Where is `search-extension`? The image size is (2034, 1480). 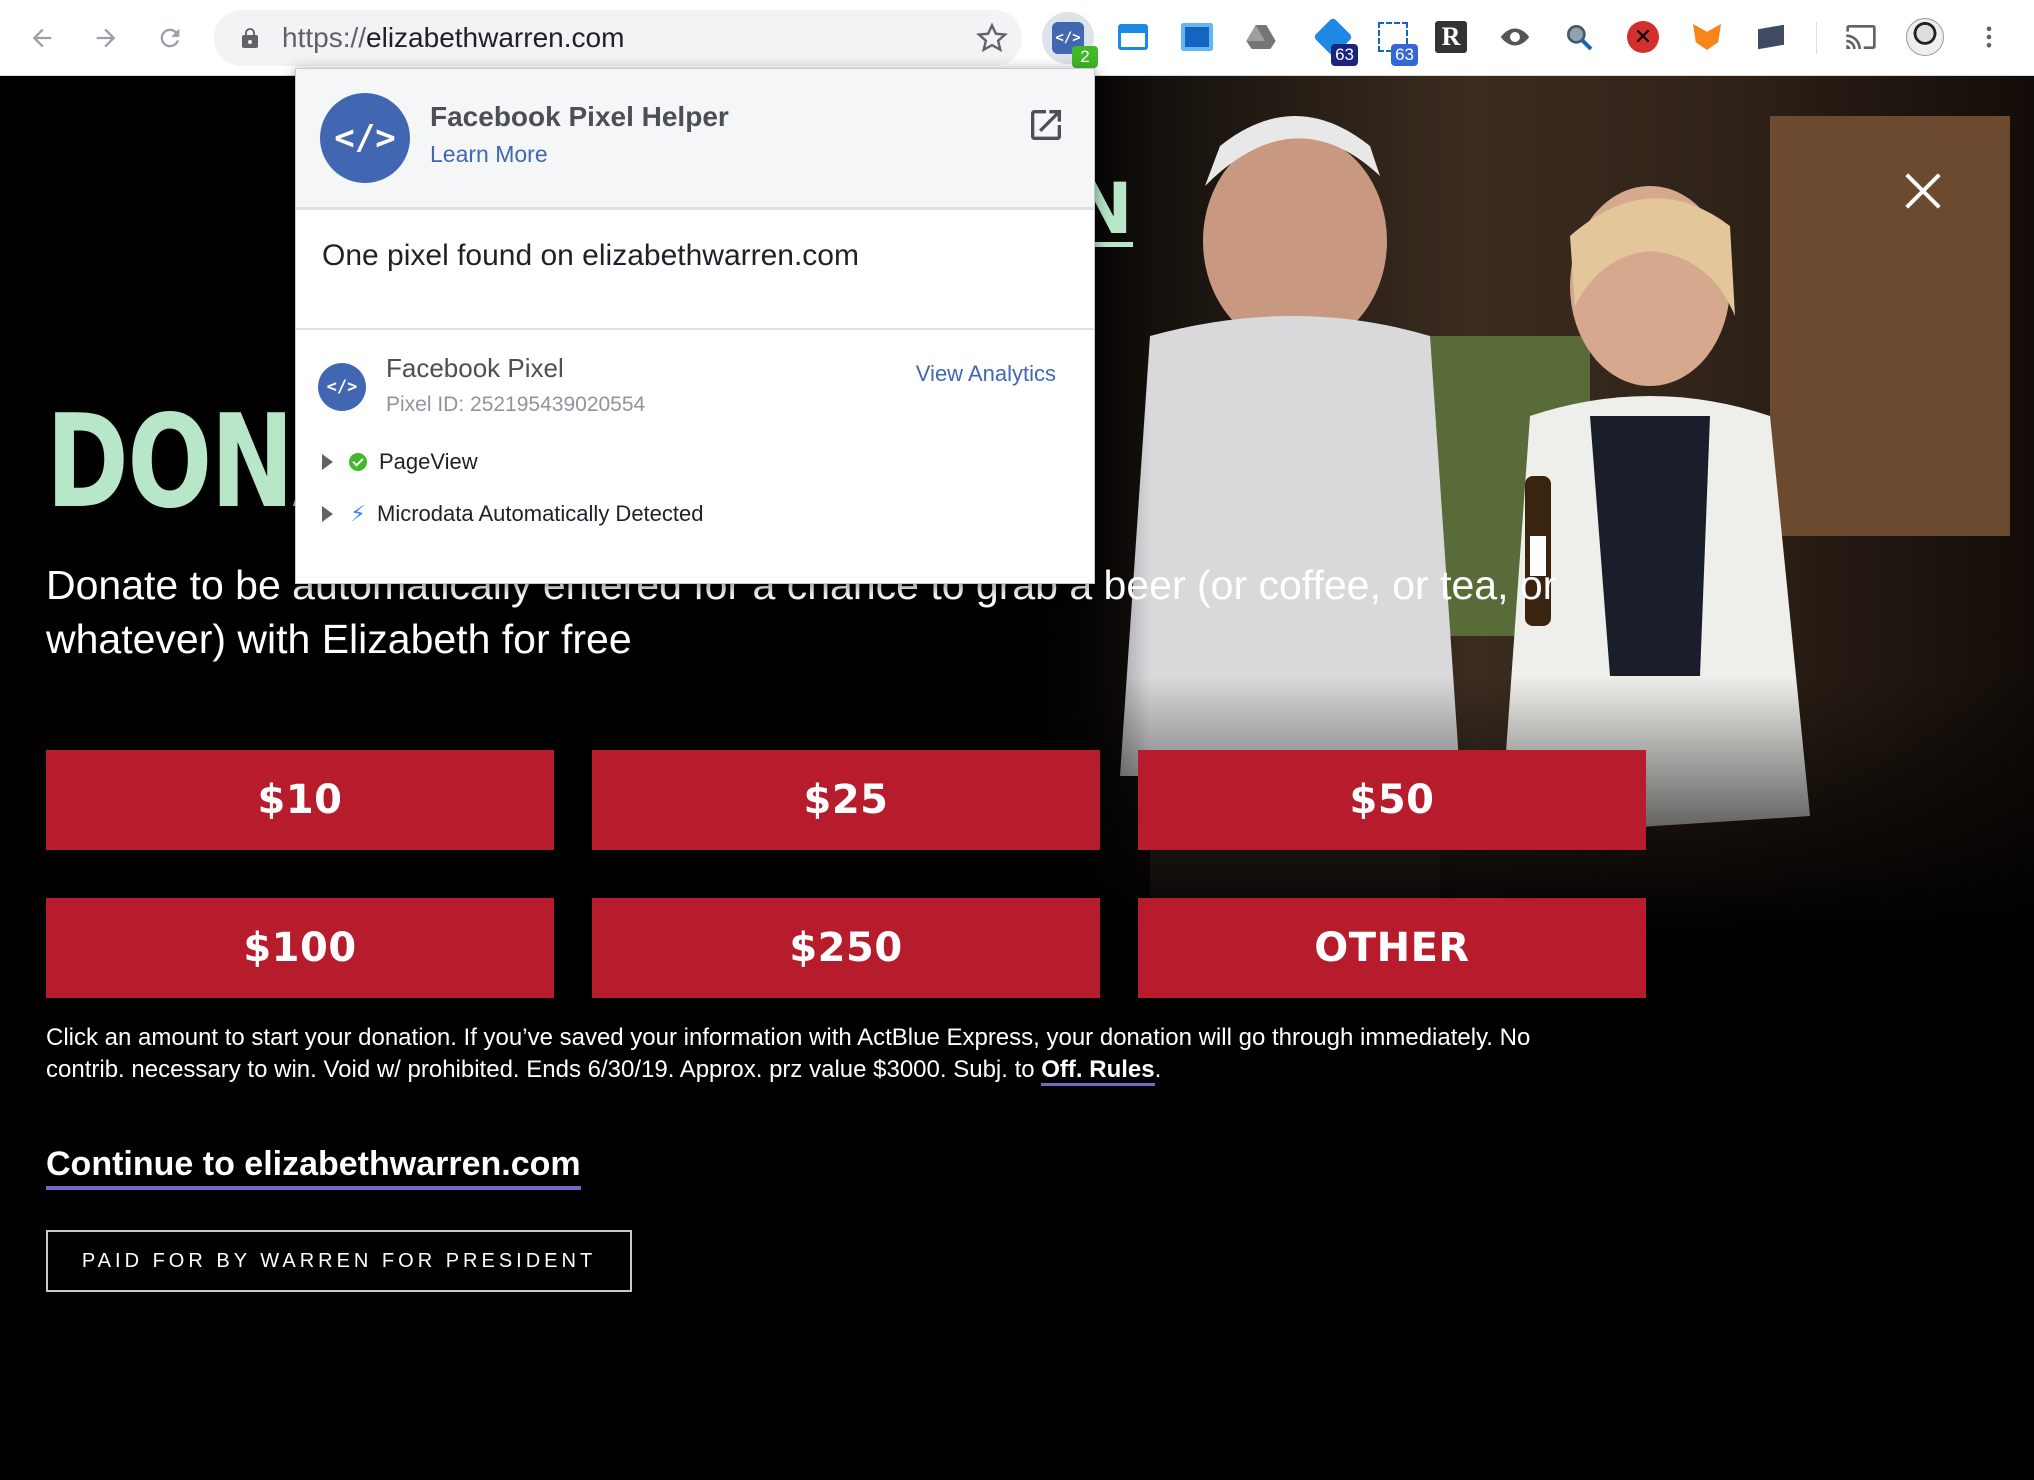
search-extension is located at coordinates (1579, 37).